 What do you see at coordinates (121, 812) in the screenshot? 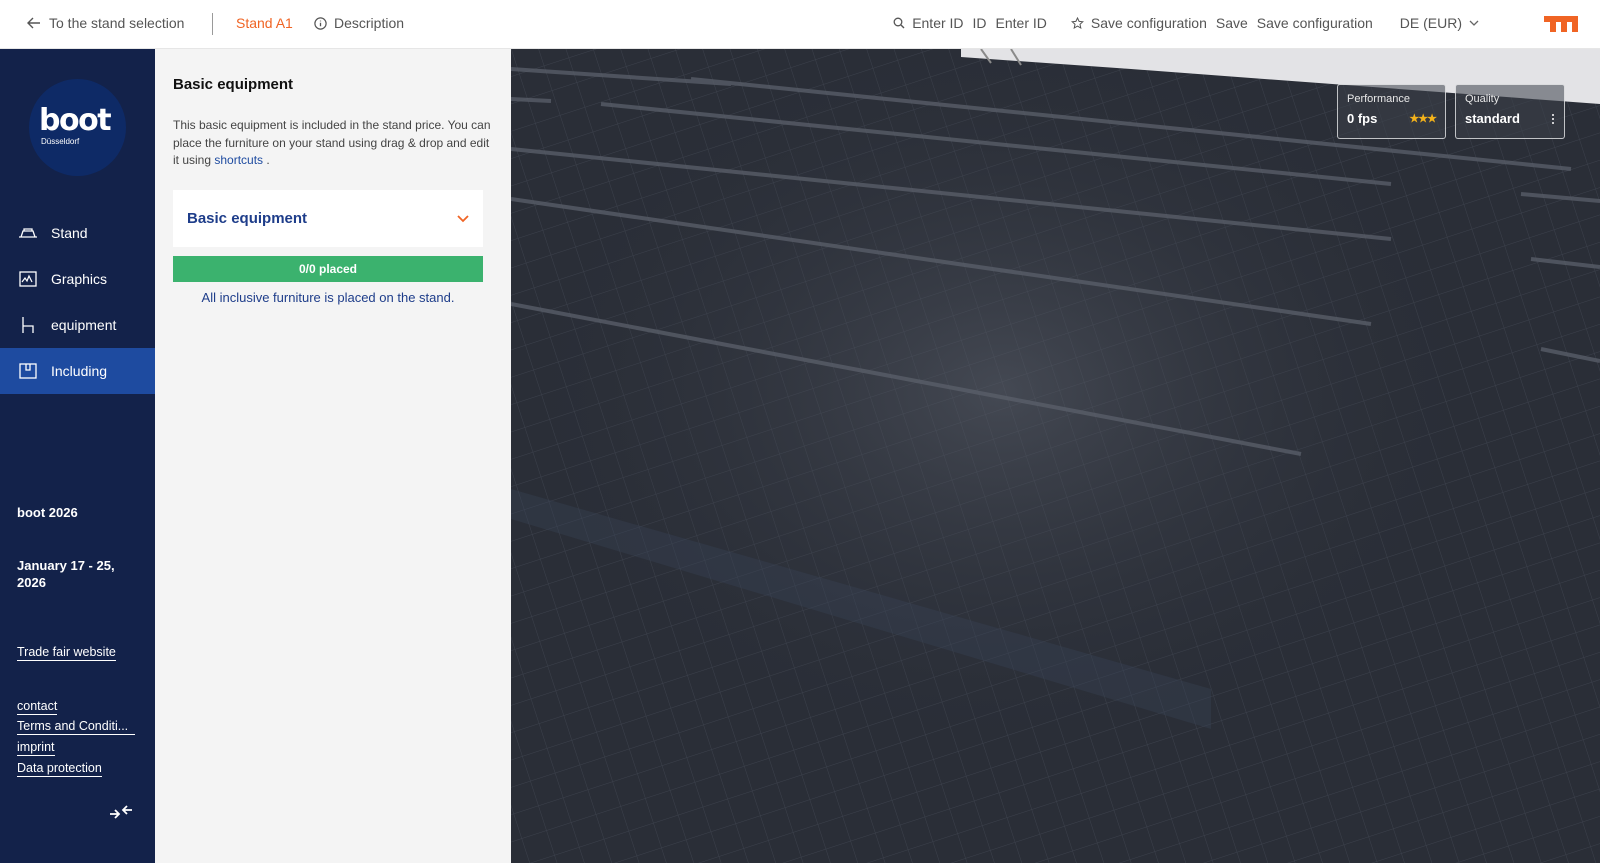
I see `collapse-icon` at bounding box center [121, 812].